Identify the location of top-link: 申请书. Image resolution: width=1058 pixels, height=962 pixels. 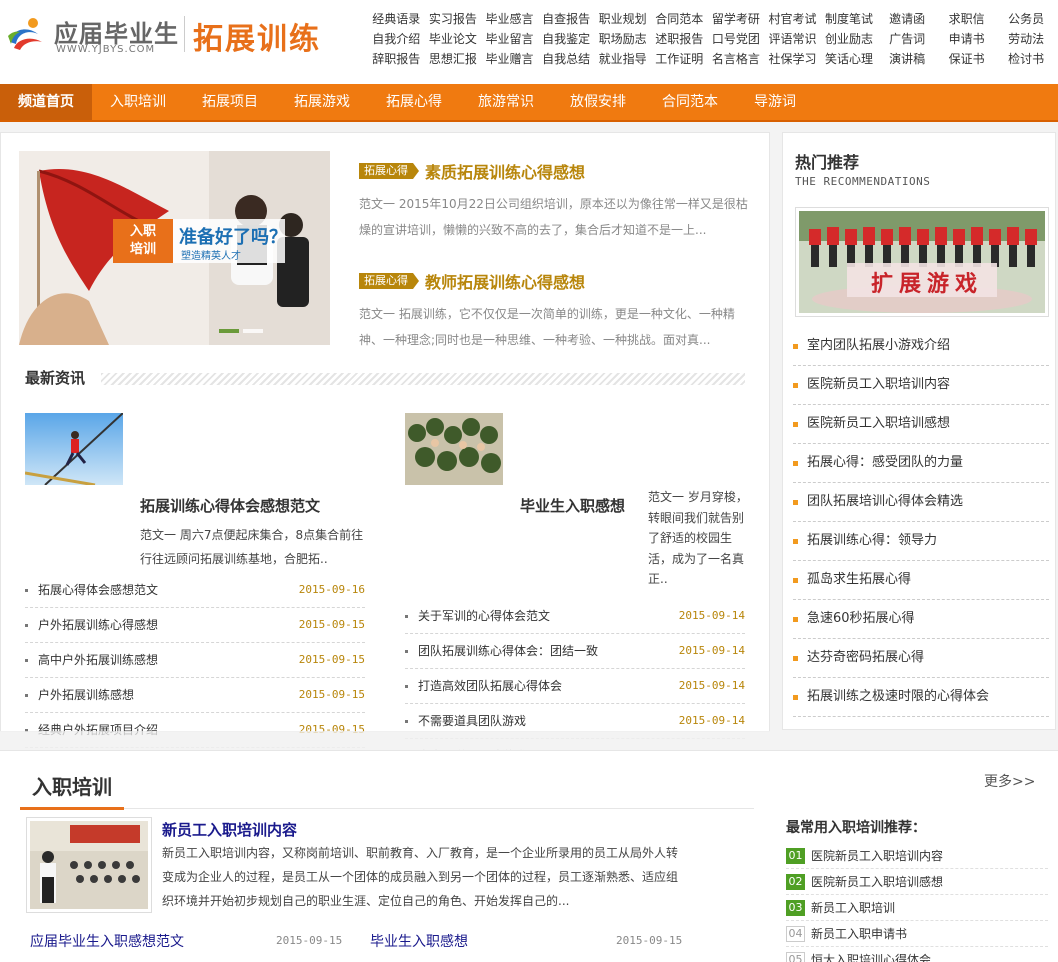
(967, 39).